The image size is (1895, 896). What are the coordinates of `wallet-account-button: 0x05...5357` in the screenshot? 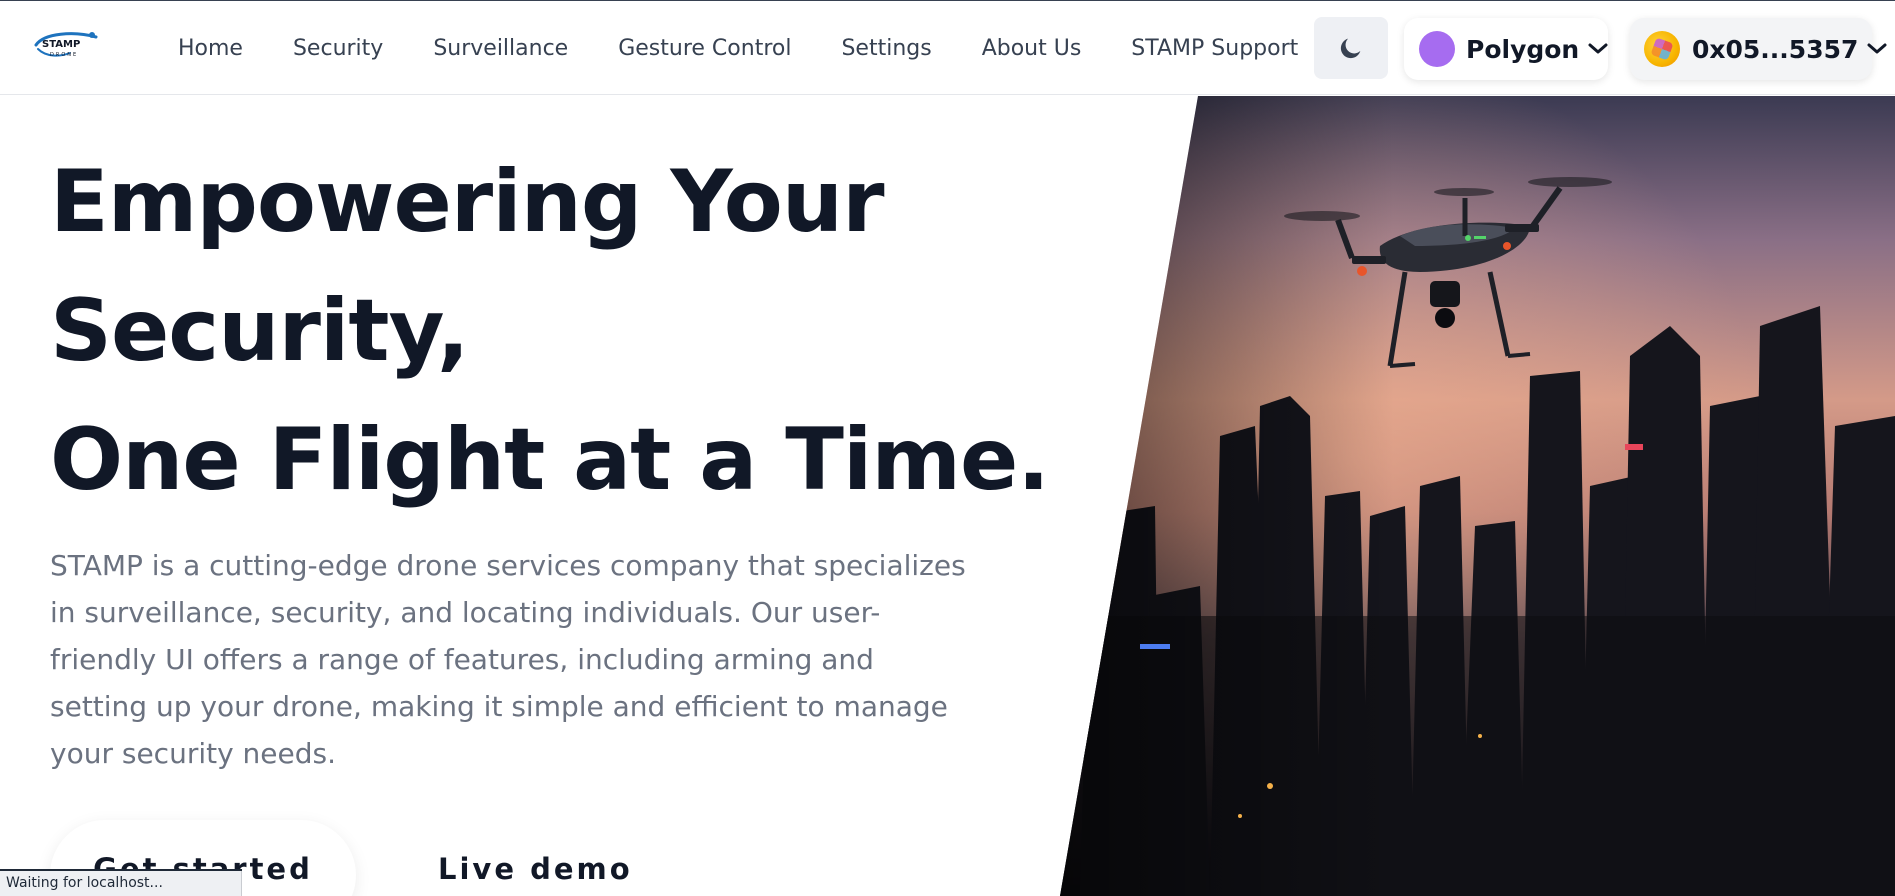 It's located at (1758, 49).